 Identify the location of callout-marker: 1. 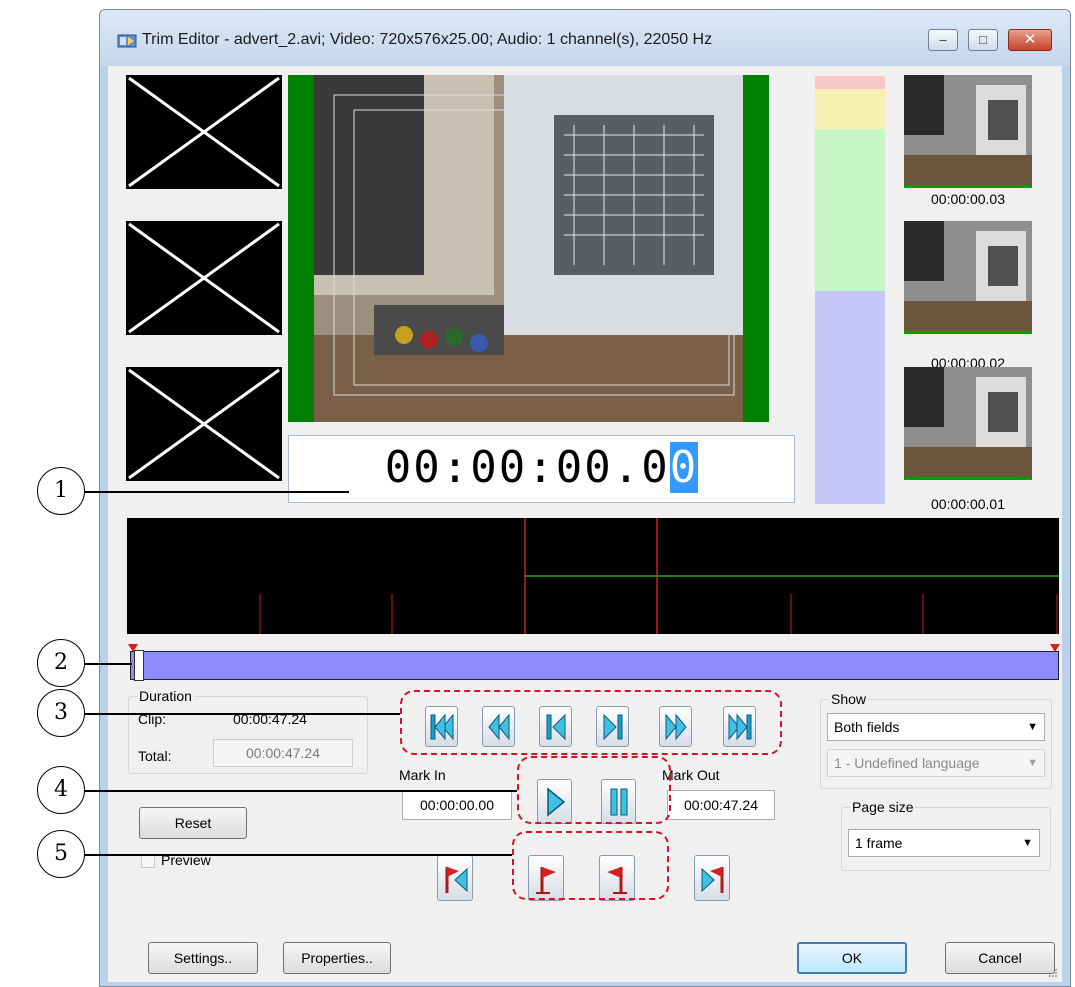
(61, 491).